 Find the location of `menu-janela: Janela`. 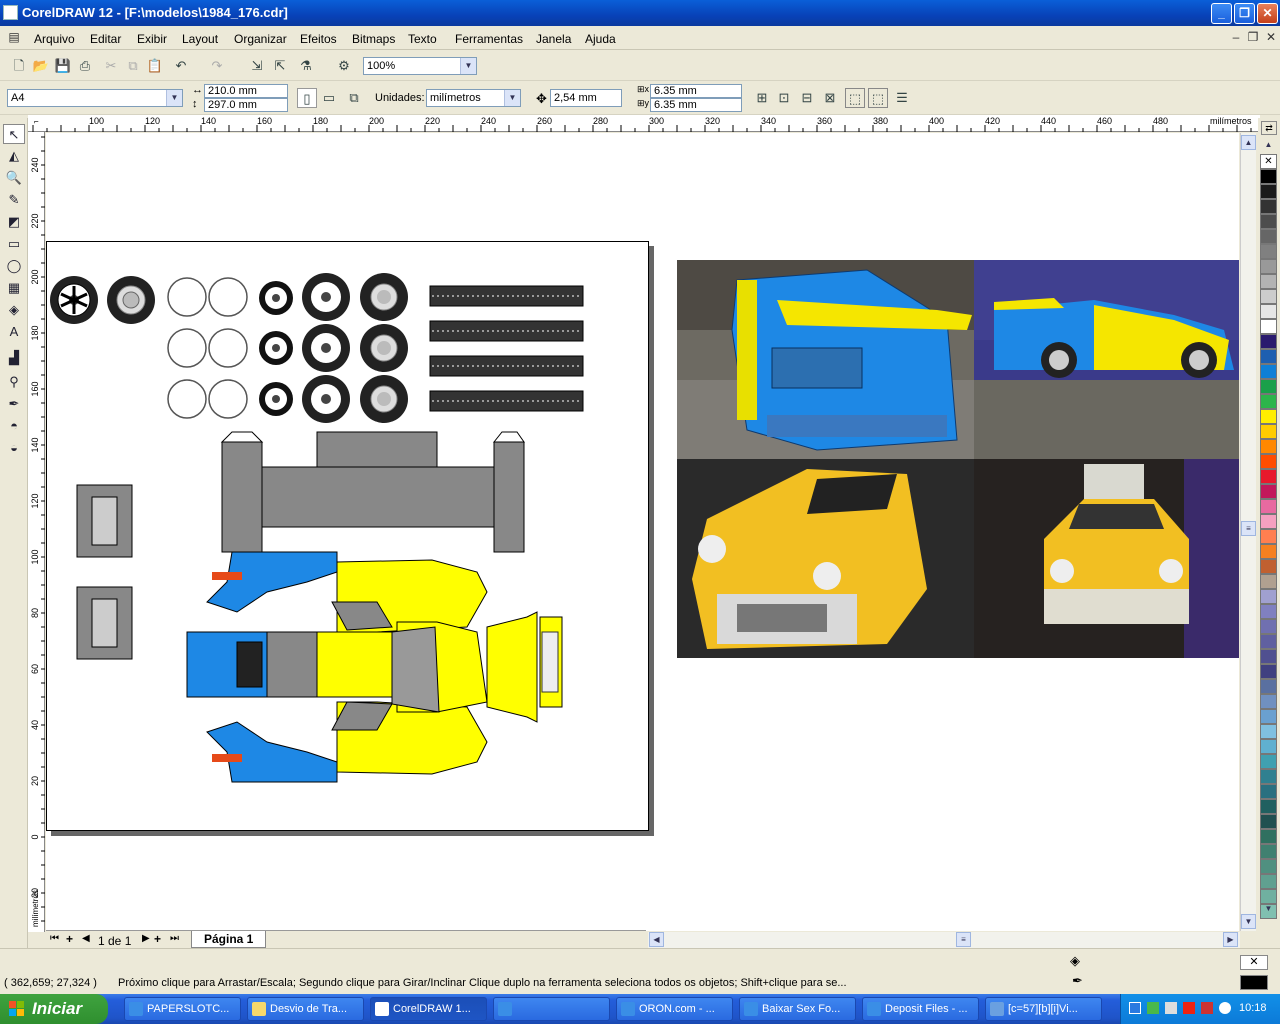

menu-janela: Janela is located at coordinates (553, 39).